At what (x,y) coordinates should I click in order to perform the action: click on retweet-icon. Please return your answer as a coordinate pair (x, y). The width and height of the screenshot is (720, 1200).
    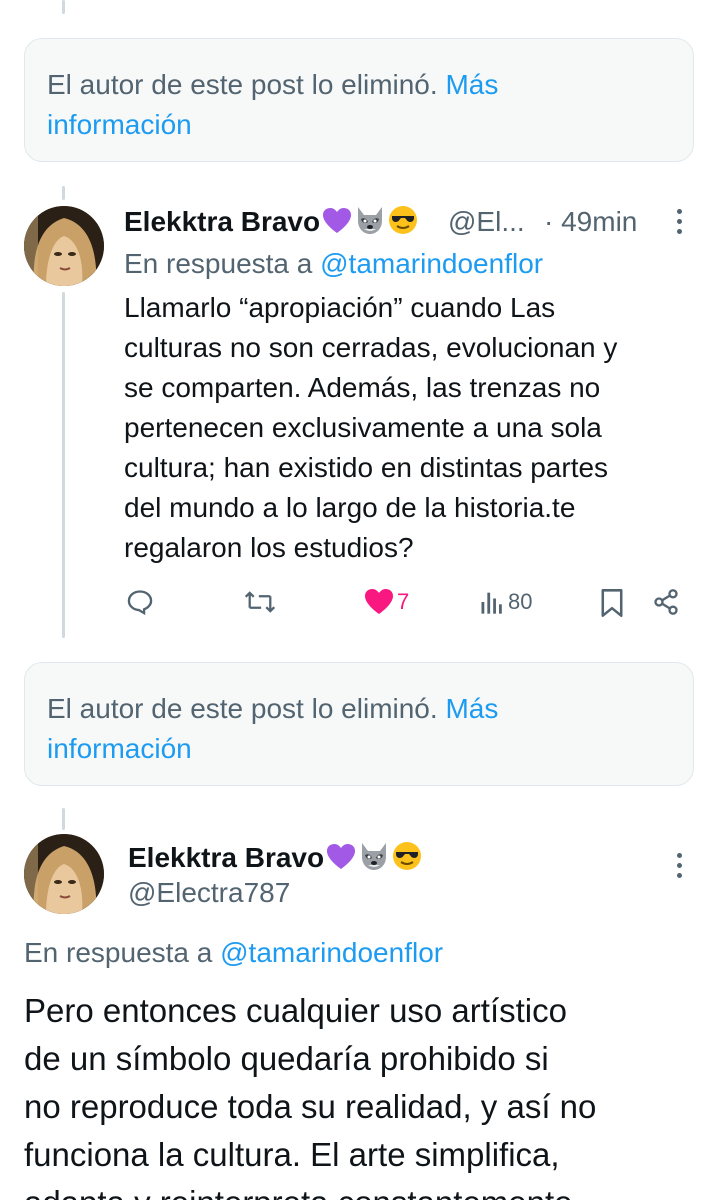
    Looking at the image, I should click on (260, 602).